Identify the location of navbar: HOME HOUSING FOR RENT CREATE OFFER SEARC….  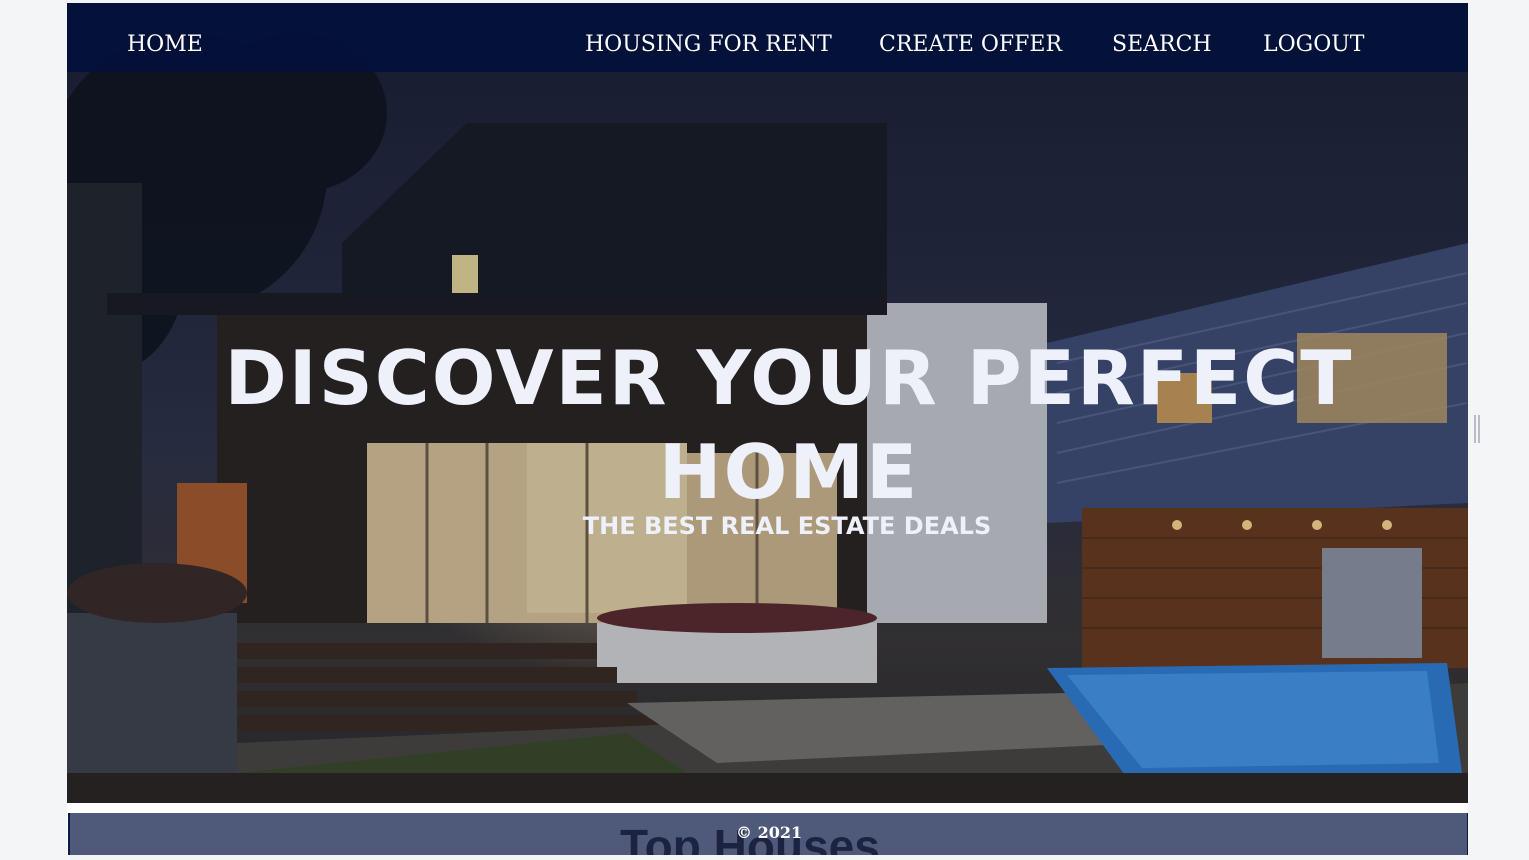
(767, 37).